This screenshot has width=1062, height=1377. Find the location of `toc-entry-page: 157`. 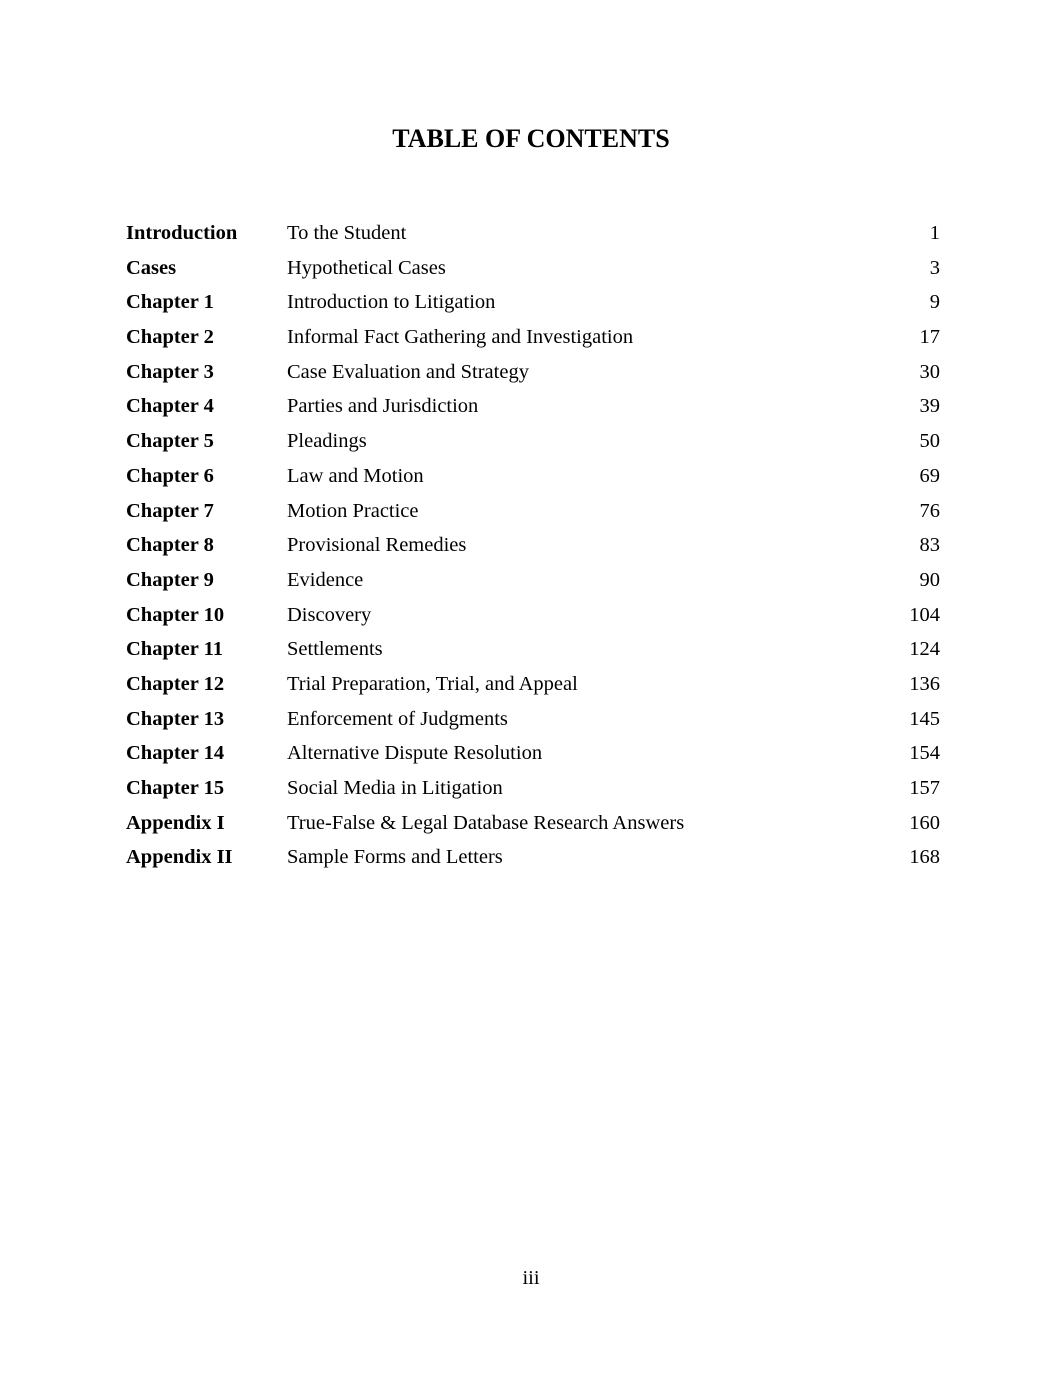

toc-entry-page: 157 is located at coordinates (924, 788).